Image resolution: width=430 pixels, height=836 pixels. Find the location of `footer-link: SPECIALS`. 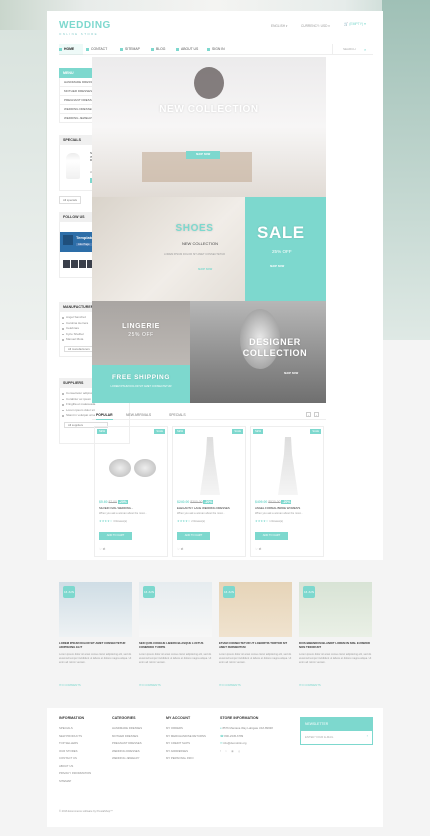

footer-link: SPECIALS is located at coordinates (75, 729).